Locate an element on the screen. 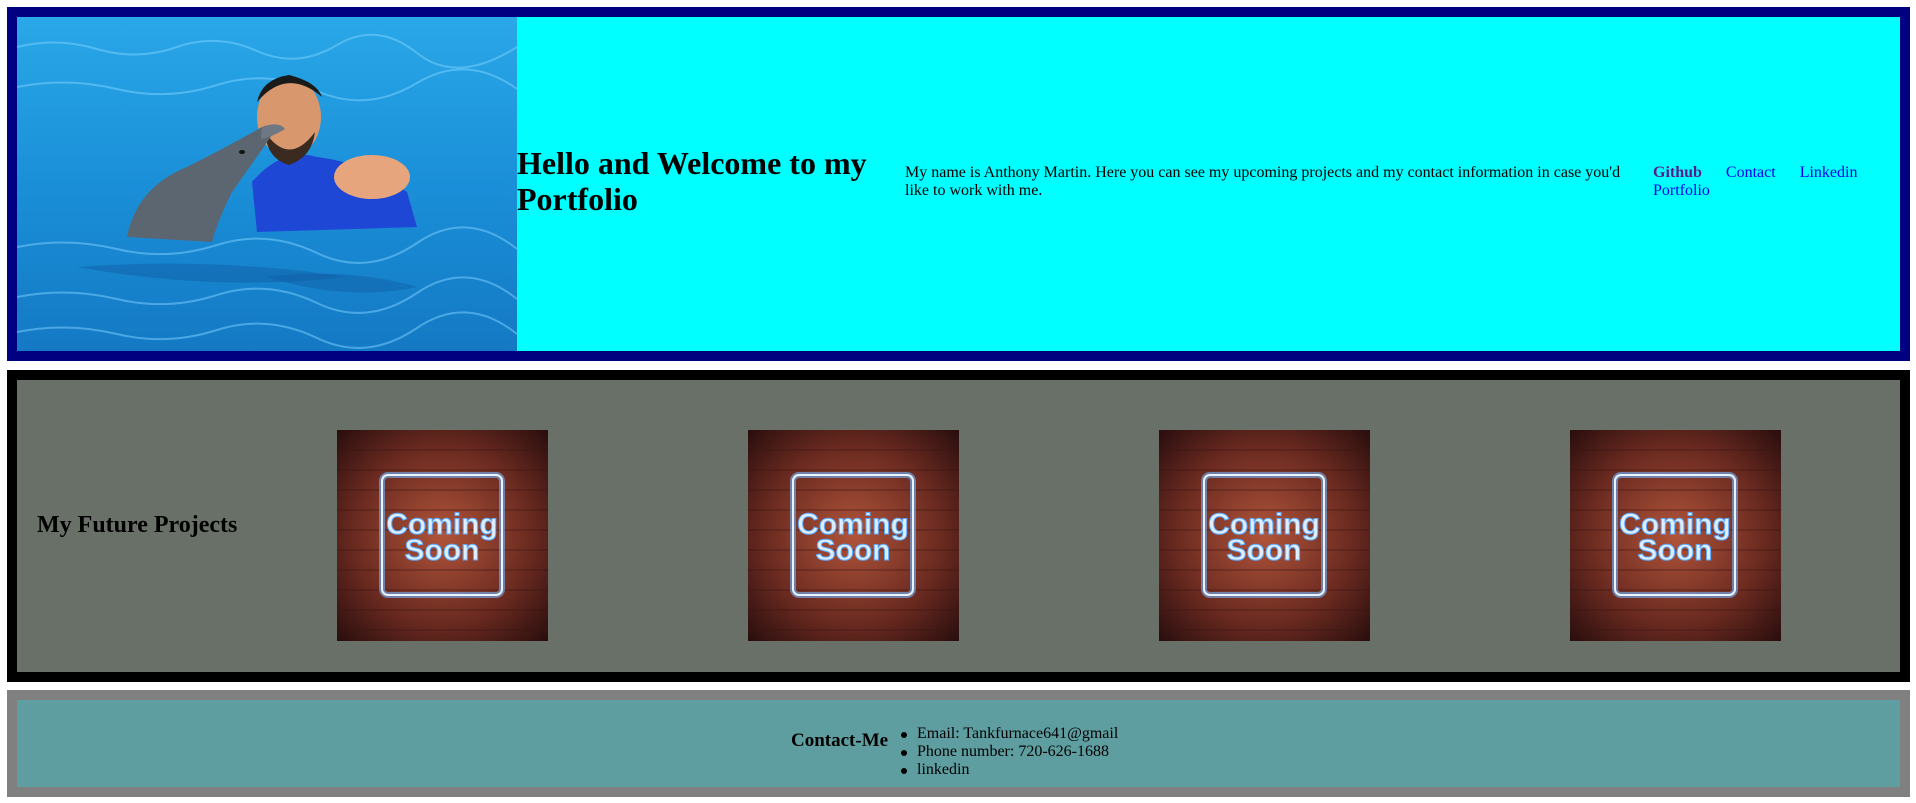 This screenshot has height=803, width=1916. project-card-4: Coming Soon is located at coordinates (1675, 535).